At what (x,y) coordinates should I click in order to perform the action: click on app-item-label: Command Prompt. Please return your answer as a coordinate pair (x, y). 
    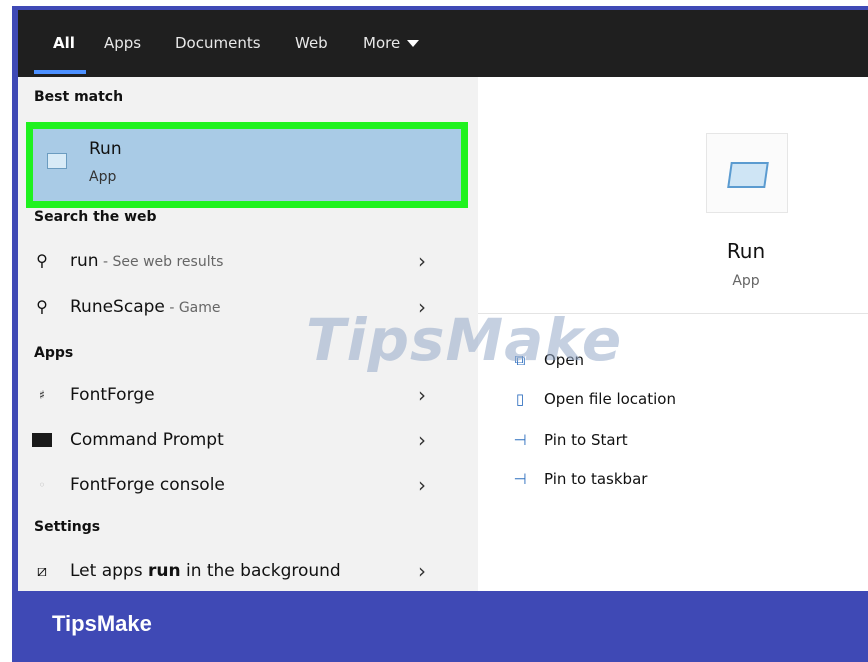
    Looking at the image, I should click on (147, 440).